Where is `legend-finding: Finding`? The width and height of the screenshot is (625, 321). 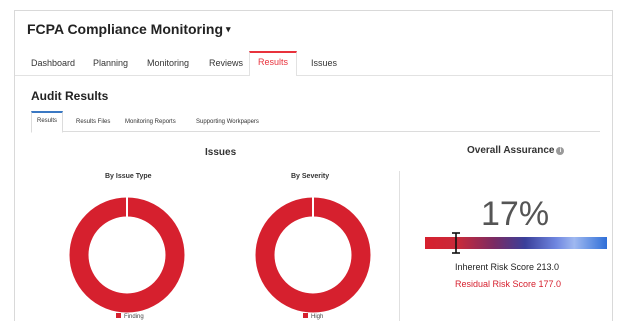
legend-finding: Finding is located at coordinates (130, 316).